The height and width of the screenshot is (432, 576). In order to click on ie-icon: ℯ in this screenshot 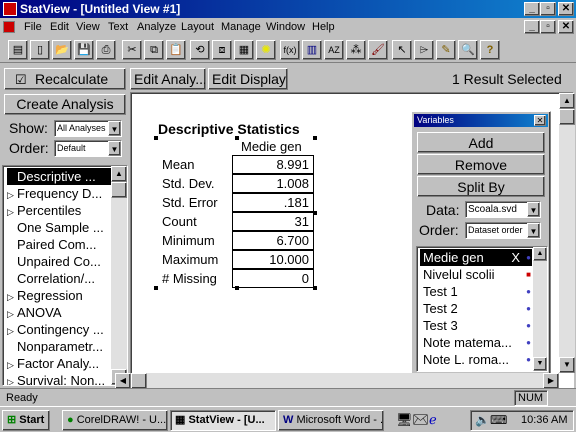, I will do `click(433, 419)`.